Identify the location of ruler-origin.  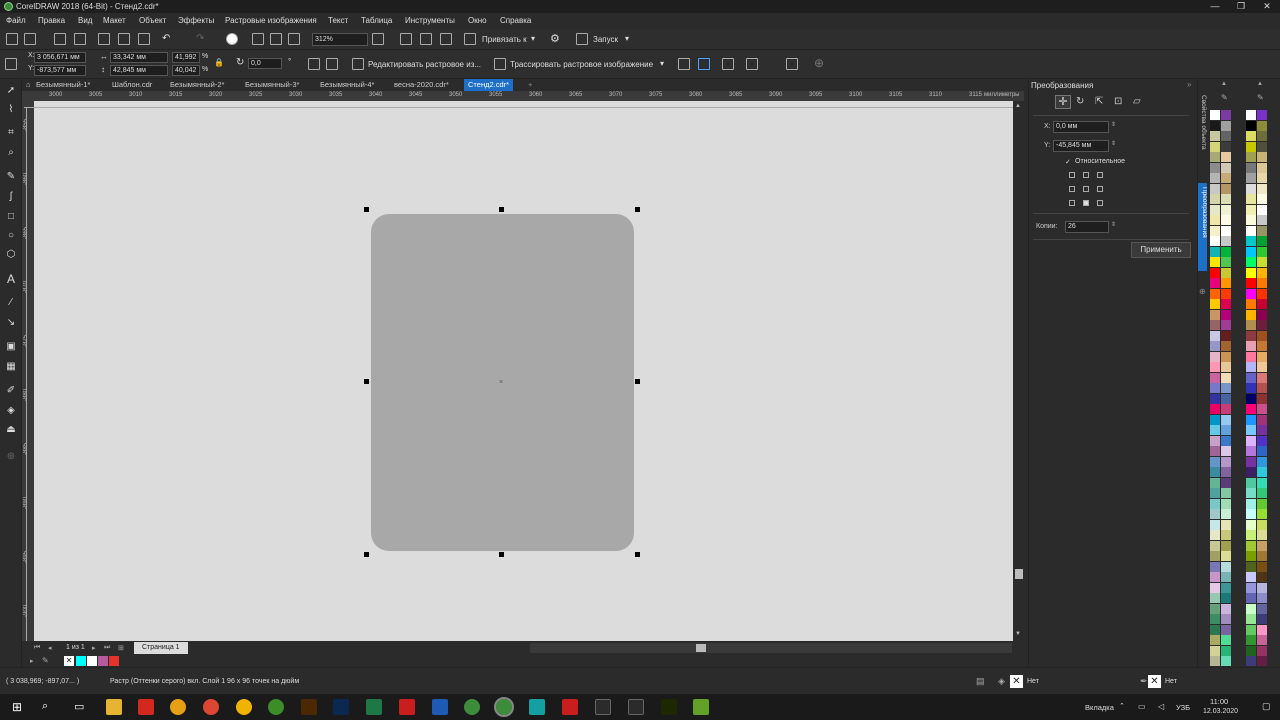
(28, 96).